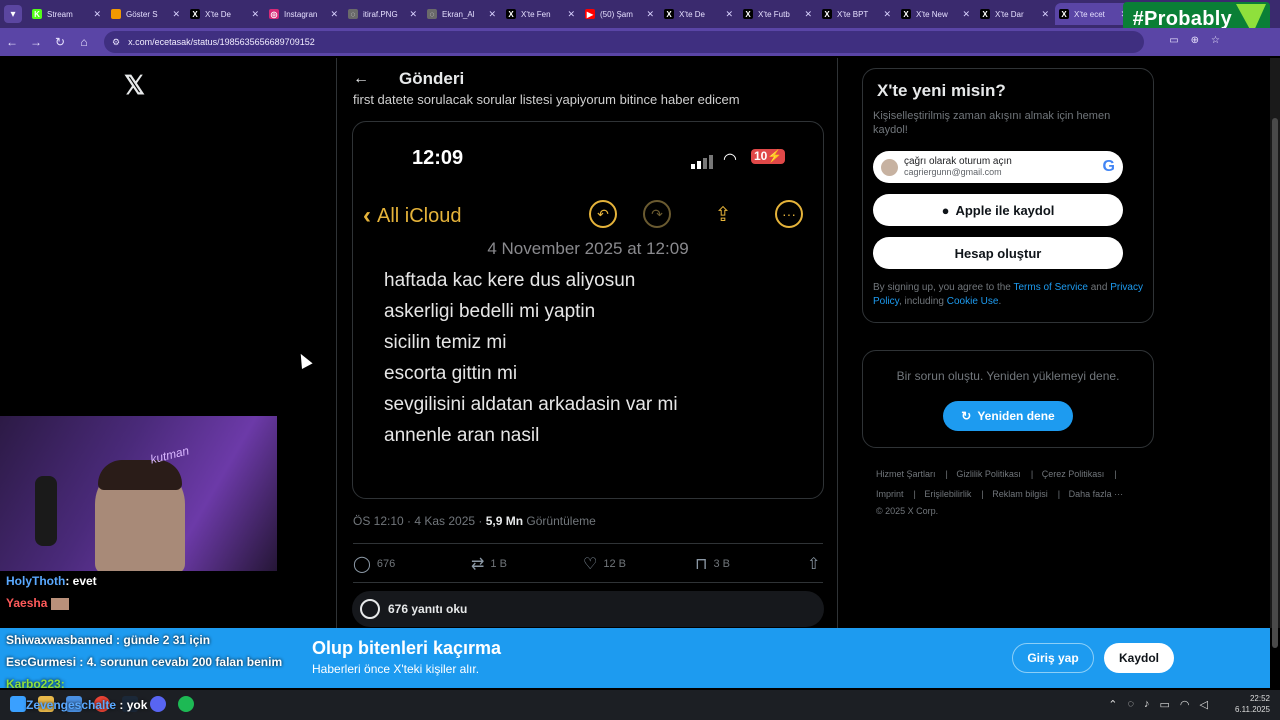 Image resolution: width=1280 pixels, height=720 pixels. What do you see at coordinates (383, 14) in the screenshot?
I see `browser-tab: ◌ itiraf.PNG ✕` at bounding box center [383, 14].